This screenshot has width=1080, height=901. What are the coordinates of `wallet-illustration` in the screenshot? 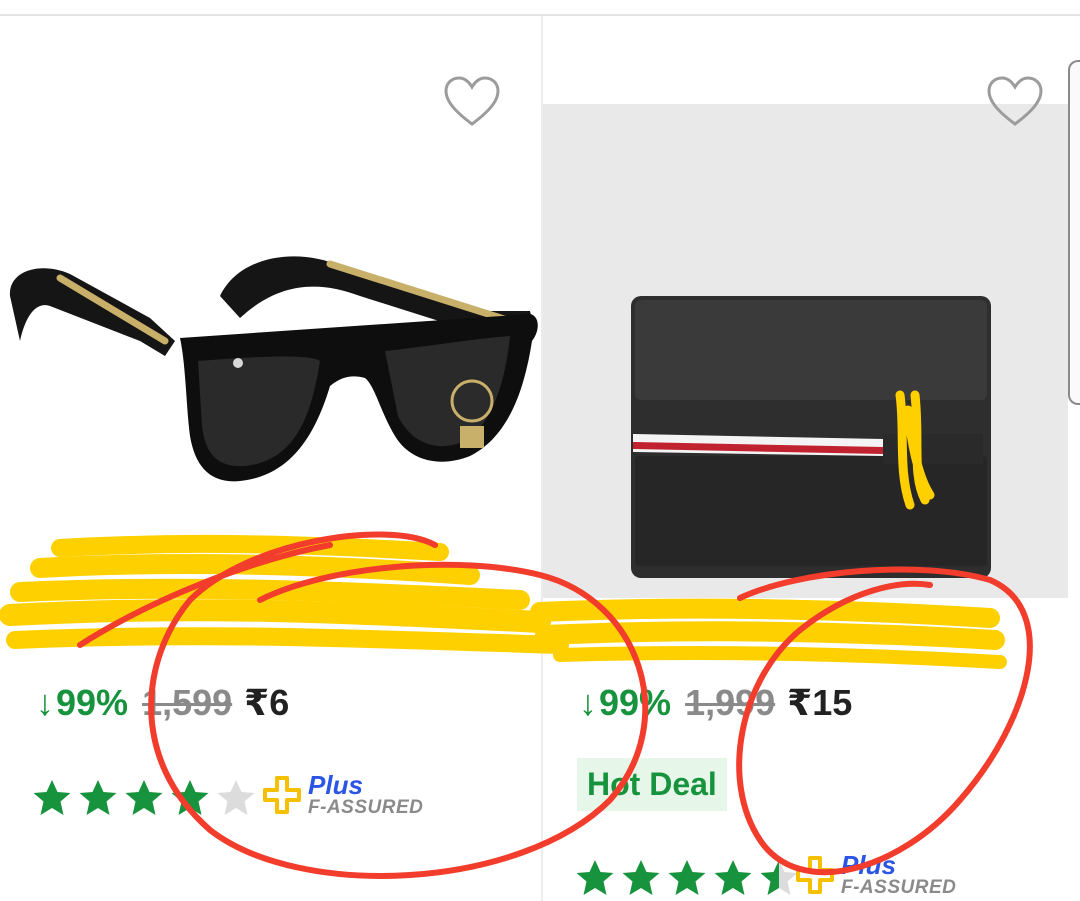 It's located at (811, 437).